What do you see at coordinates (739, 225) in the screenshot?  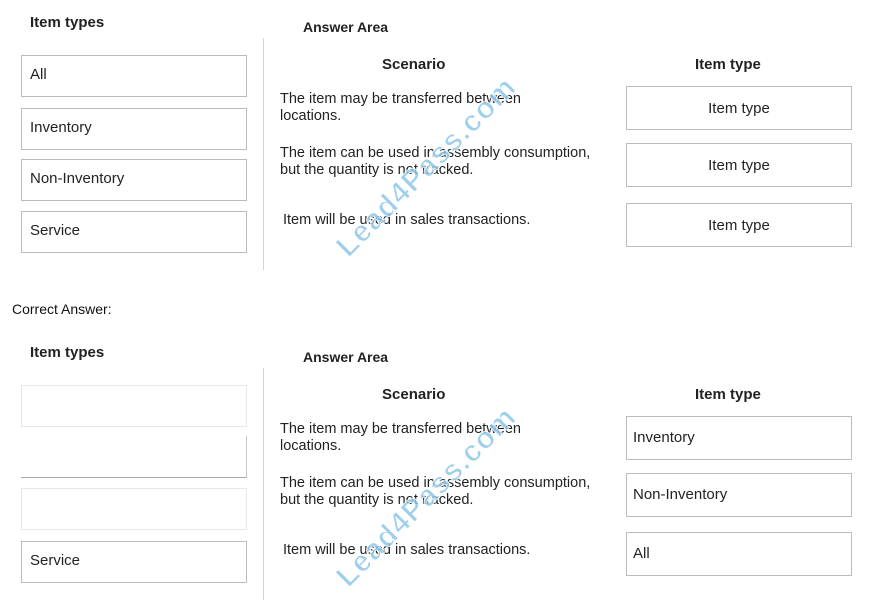 I see `target-slot-3: Item type` at bounding box center [739, 225].